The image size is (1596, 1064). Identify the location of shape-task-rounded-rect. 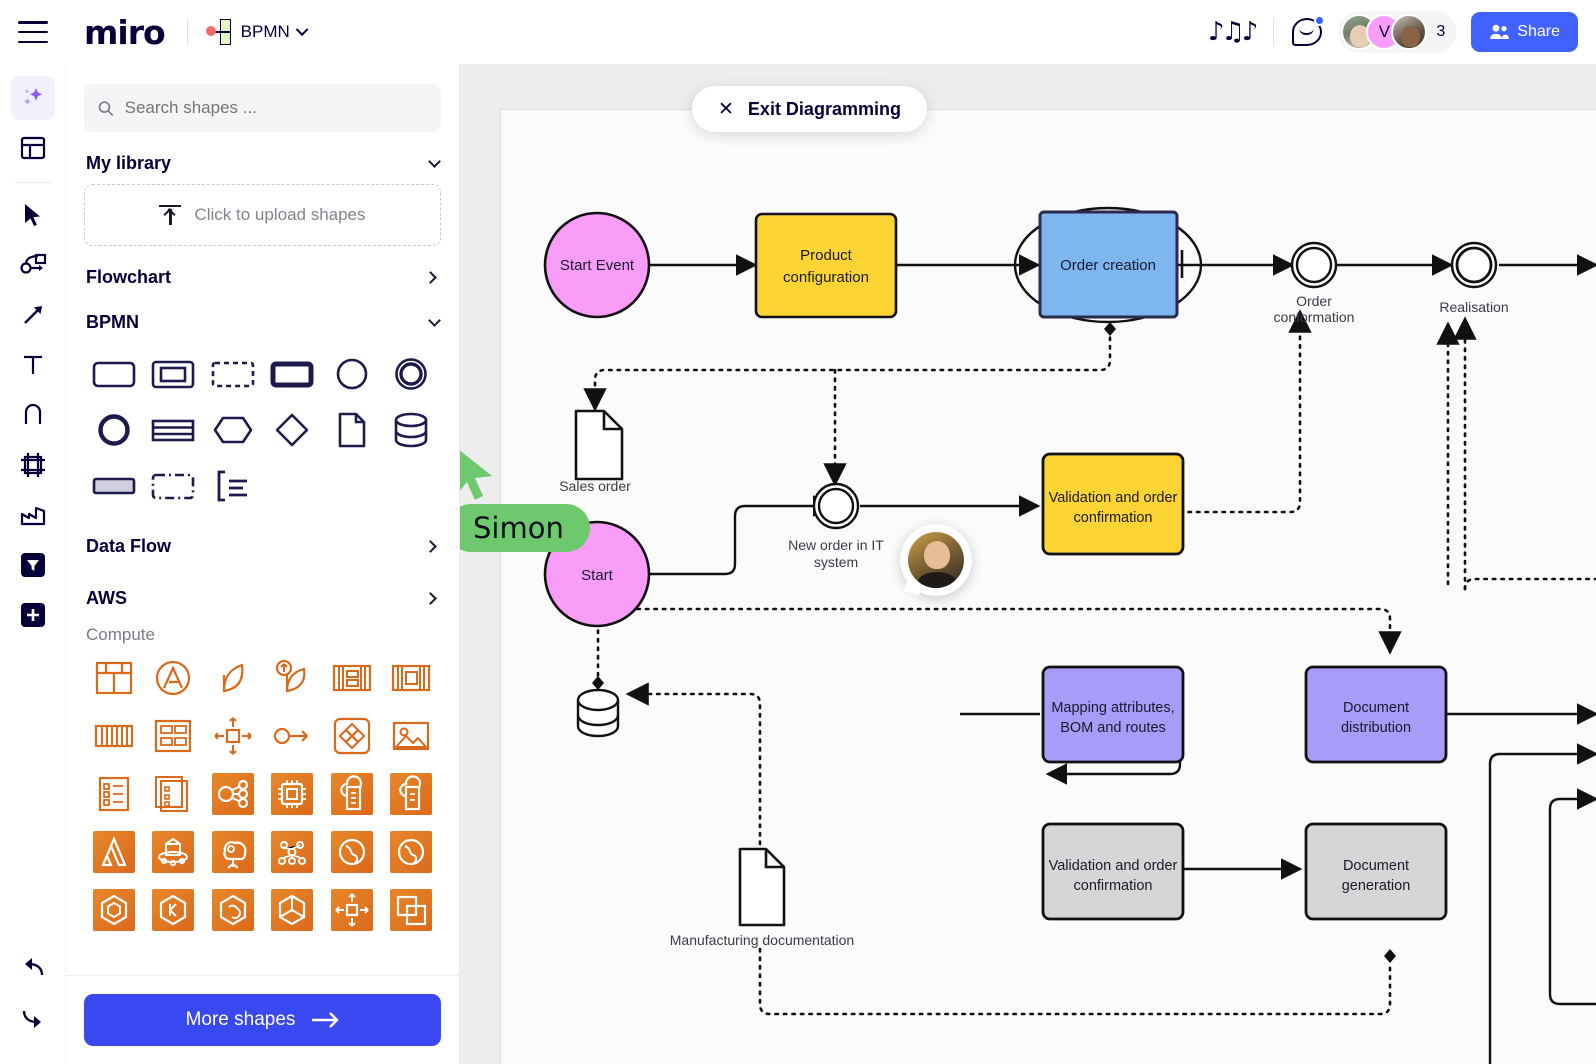
(114, 374).